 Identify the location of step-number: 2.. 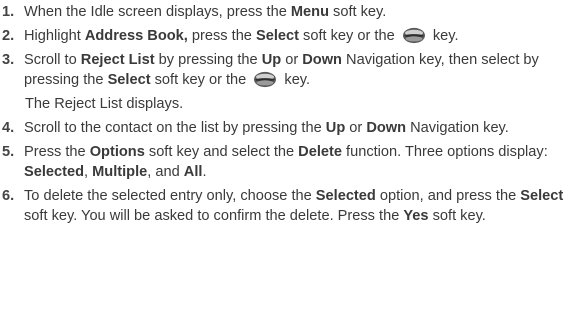
(8, 36).